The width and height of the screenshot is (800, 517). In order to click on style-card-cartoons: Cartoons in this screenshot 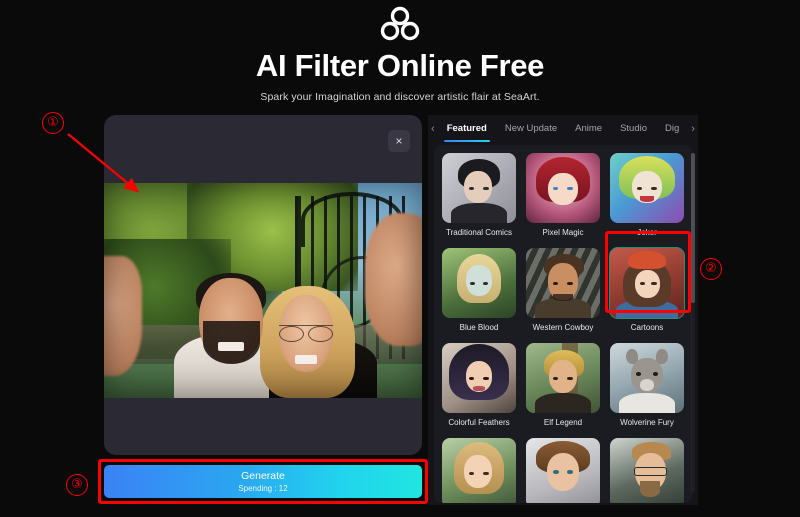, I will do `click(647, 290)`.